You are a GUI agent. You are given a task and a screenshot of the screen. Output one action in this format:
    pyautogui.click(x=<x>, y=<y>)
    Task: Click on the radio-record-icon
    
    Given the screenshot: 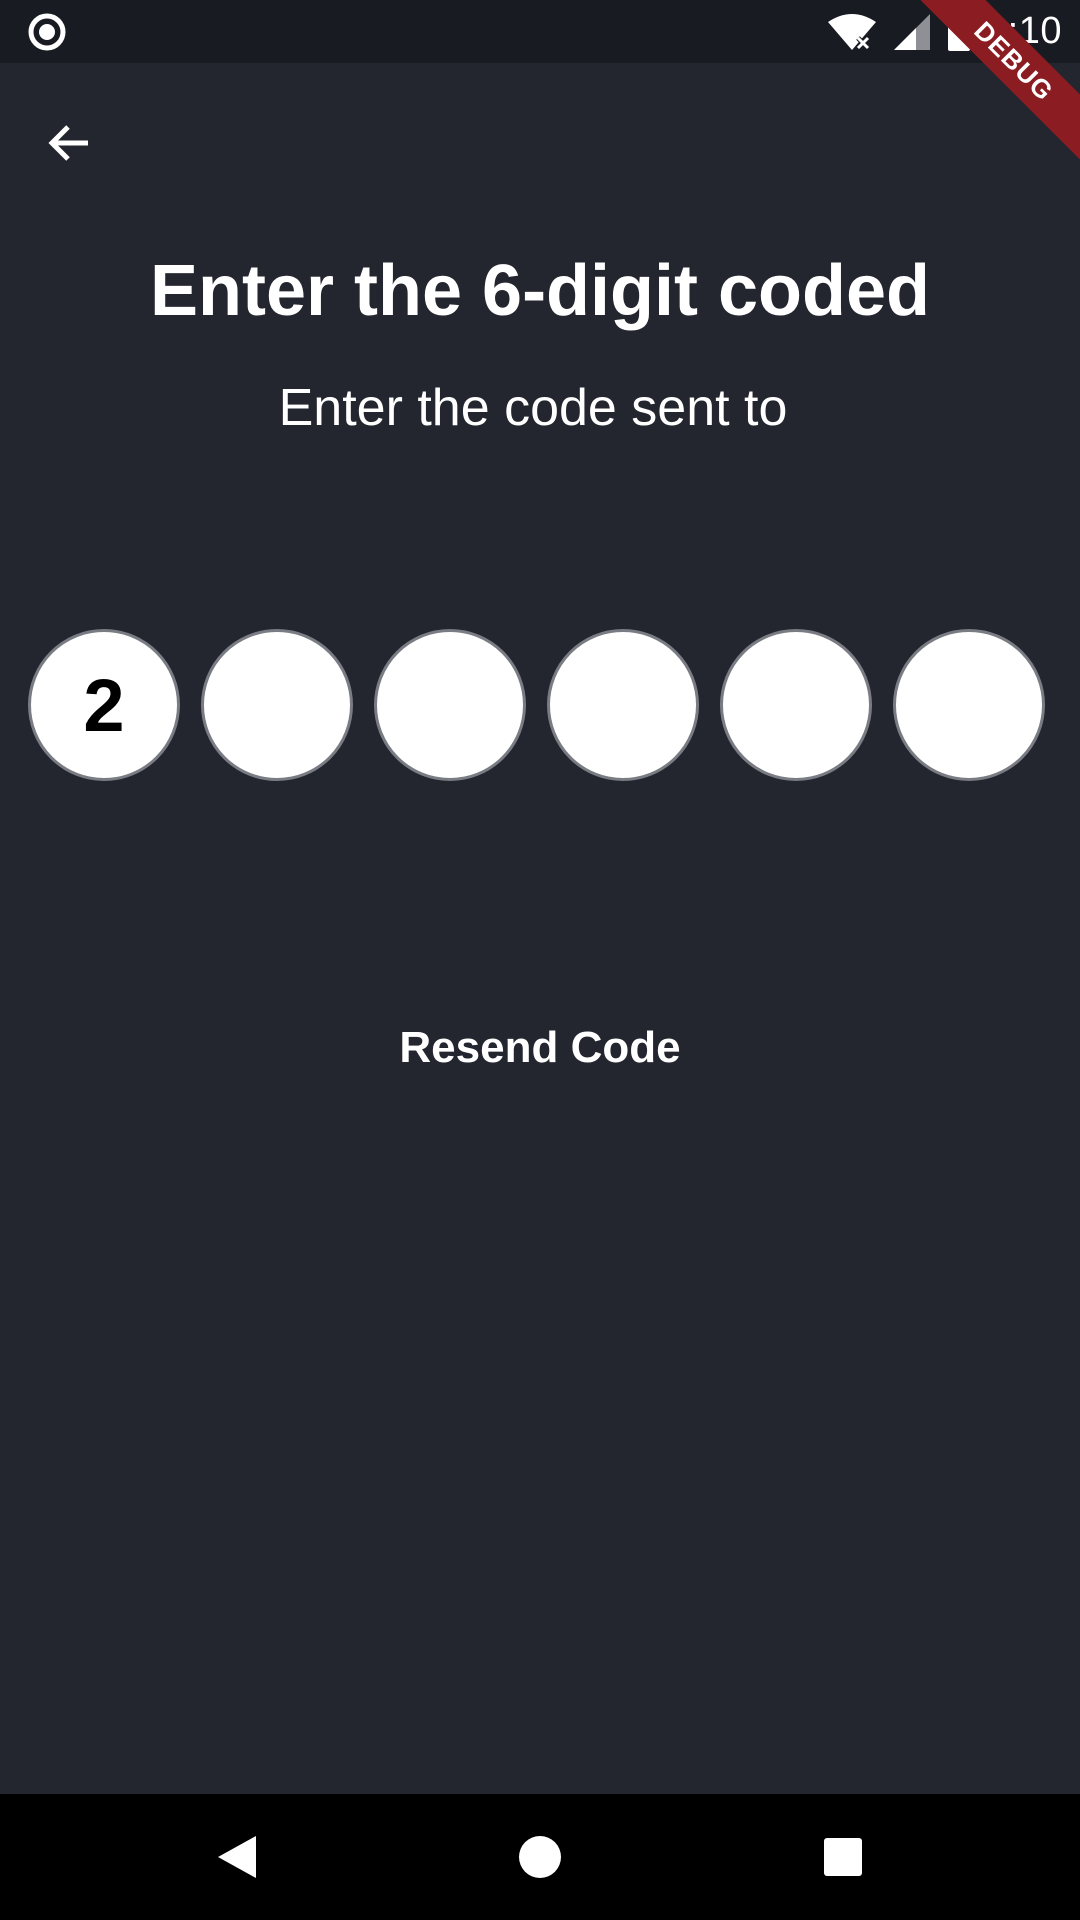 What is the action you would take?
    pyautogui.click(x=47, y=32)
    